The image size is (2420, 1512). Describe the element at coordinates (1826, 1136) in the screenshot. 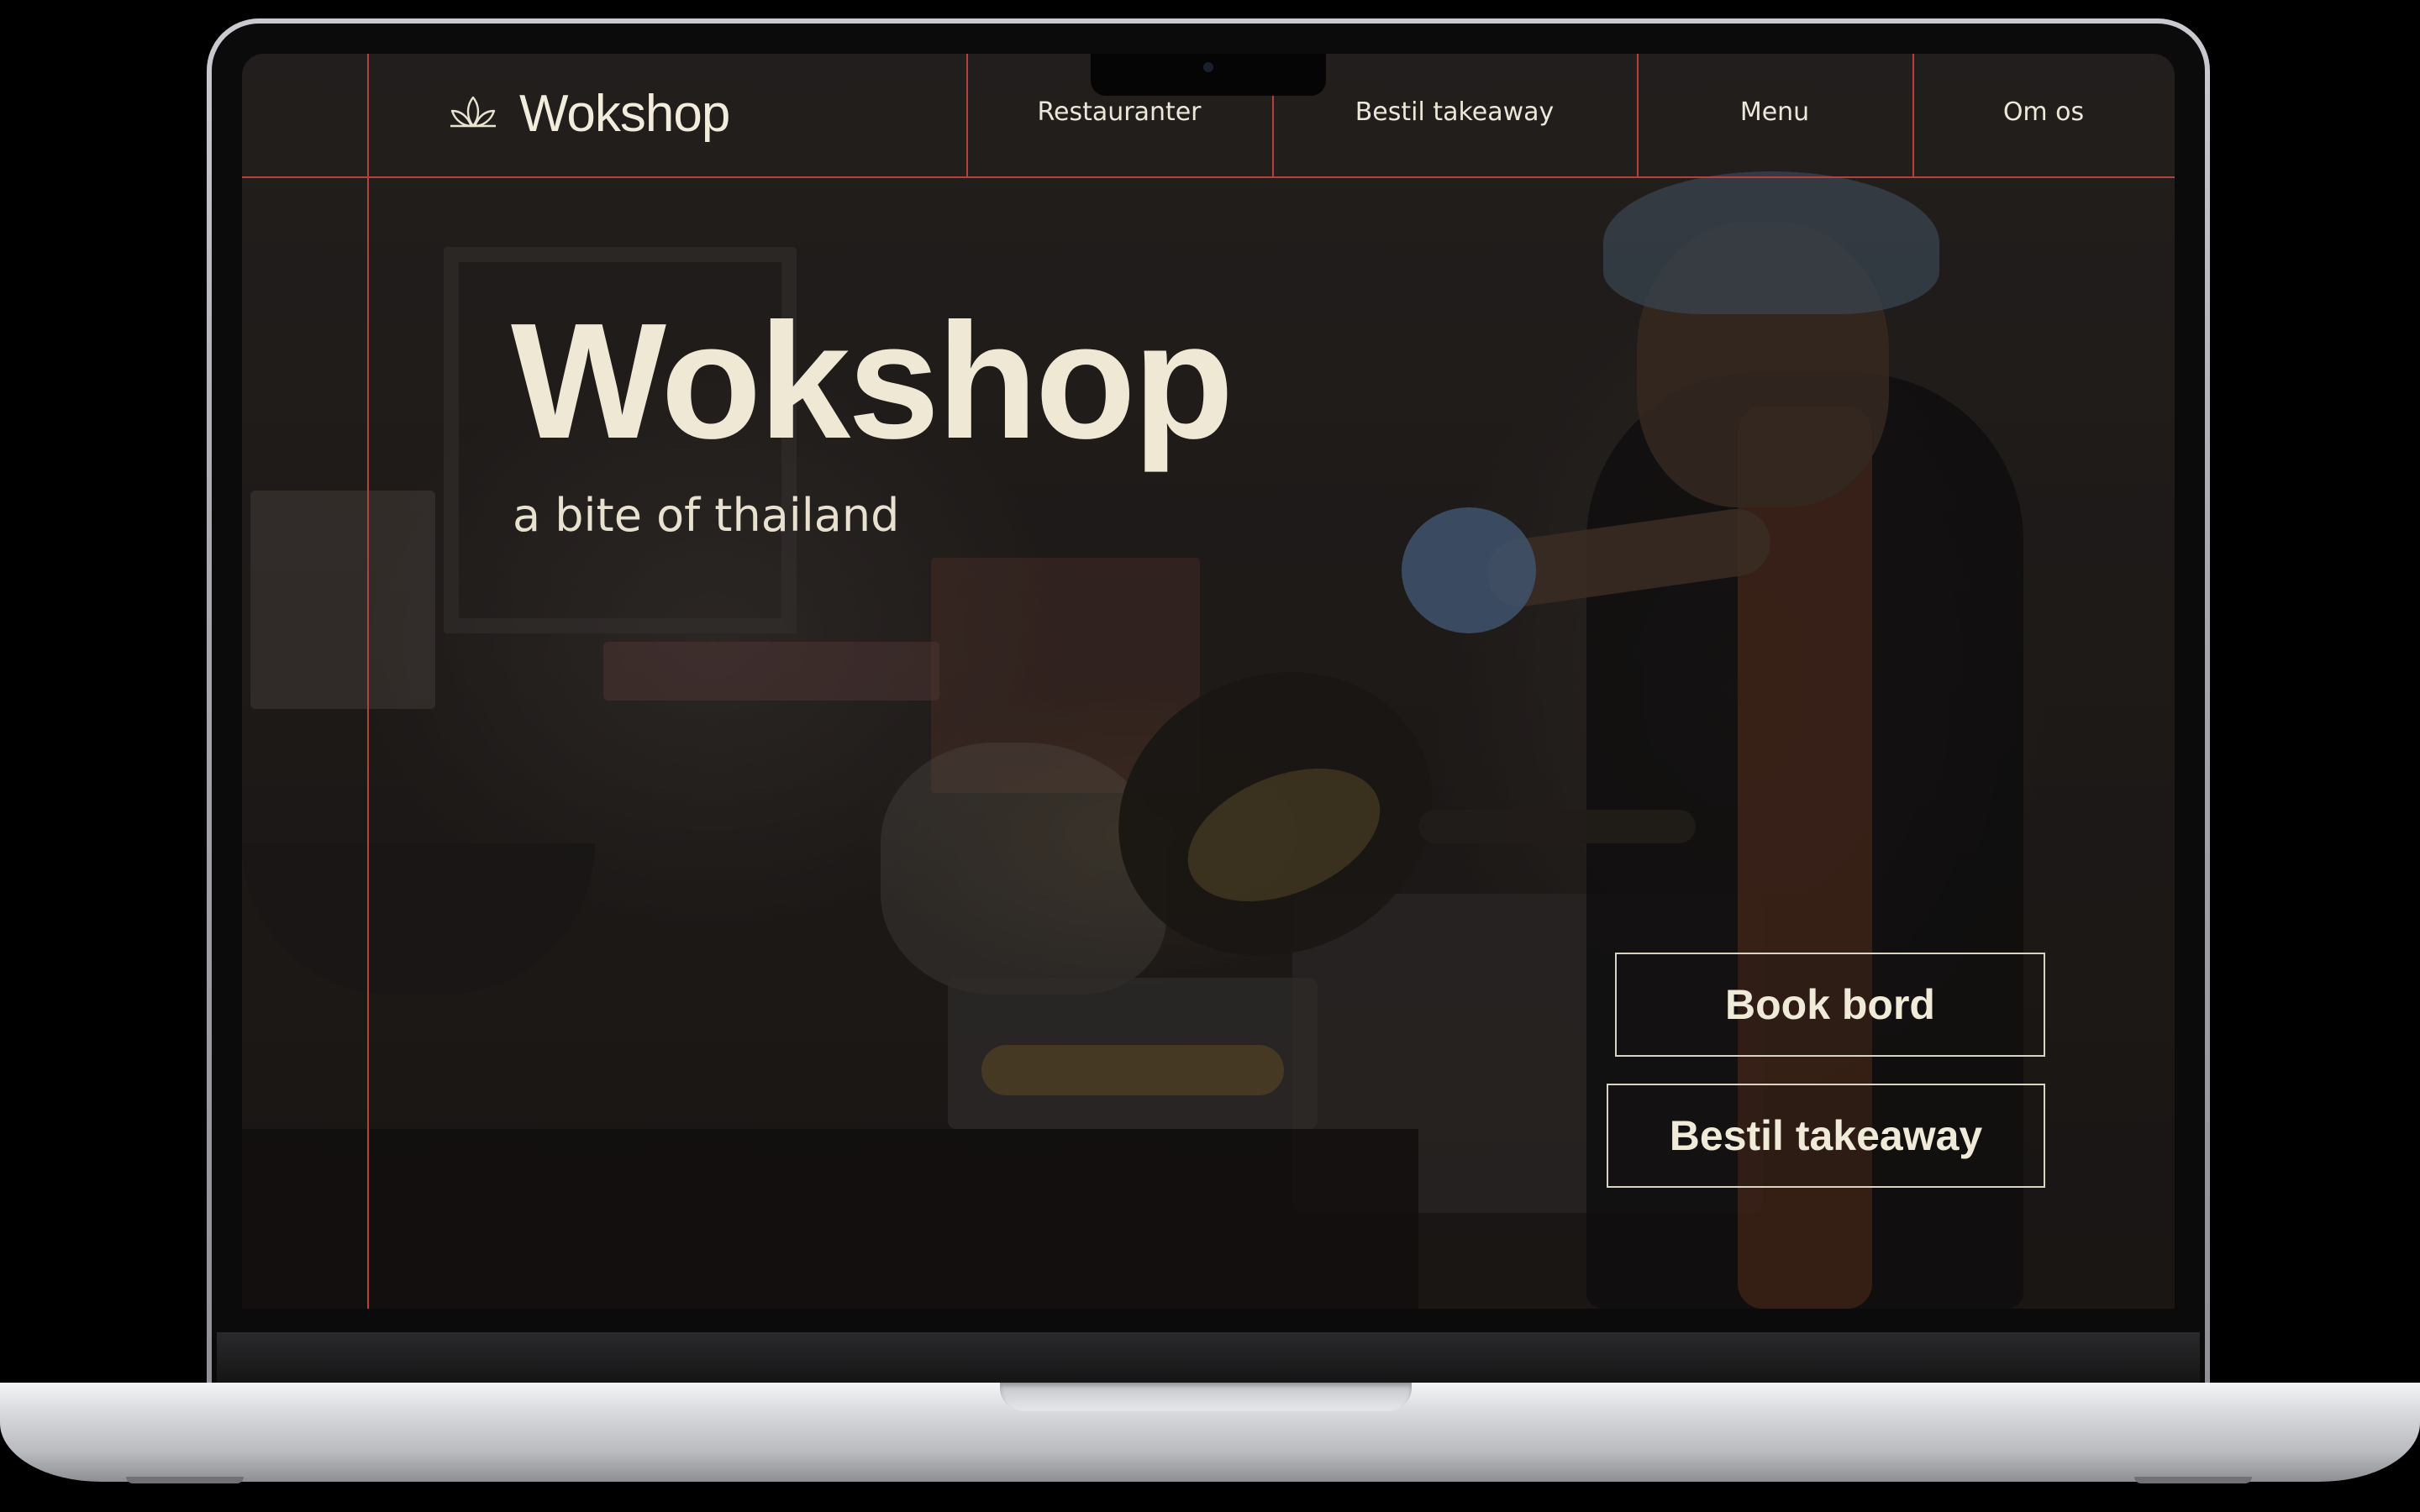

I see `order-takeaway-button: Bestil takeaway` at that location.